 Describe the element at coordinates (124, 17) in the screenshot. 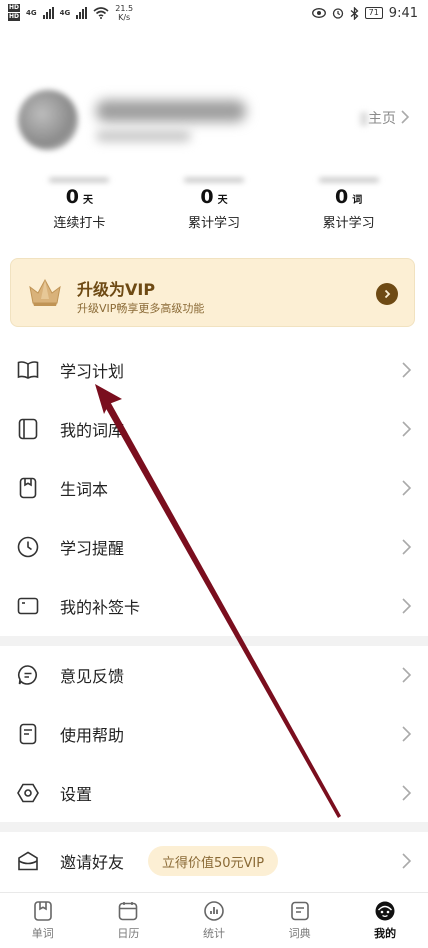

I see `net-speed-unit: K/s` at that location.